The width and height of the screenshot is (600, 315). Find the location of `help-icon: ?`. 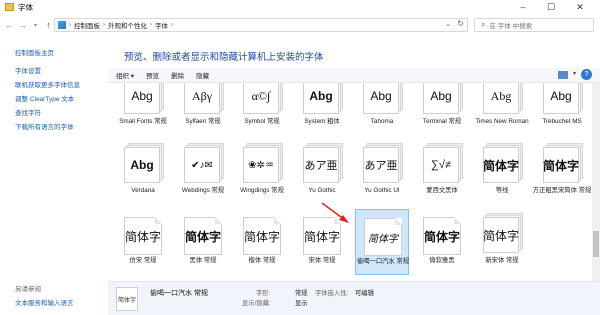

help-icon: ? is located at coordinates (586, 74).